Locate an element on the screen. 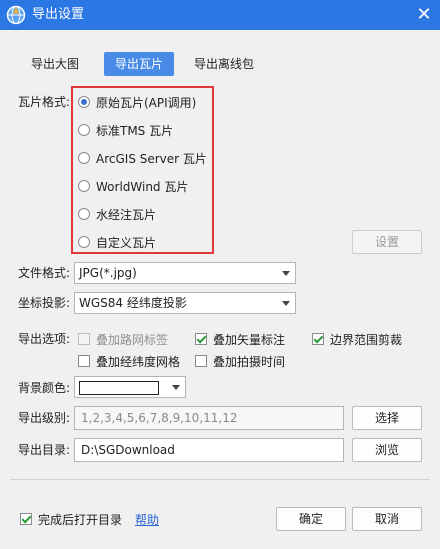  background-color-picker is located at coordinates (130, 387).